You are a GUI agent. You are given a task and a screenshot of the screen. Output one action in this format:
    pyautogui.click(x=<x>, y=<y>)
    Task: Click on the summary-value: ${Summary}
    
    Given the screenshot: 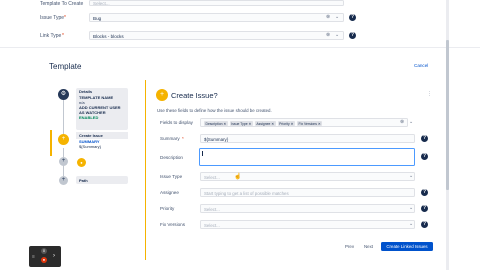 What is the action you would take?
    pyautogui.click(x=90, y=146)
    